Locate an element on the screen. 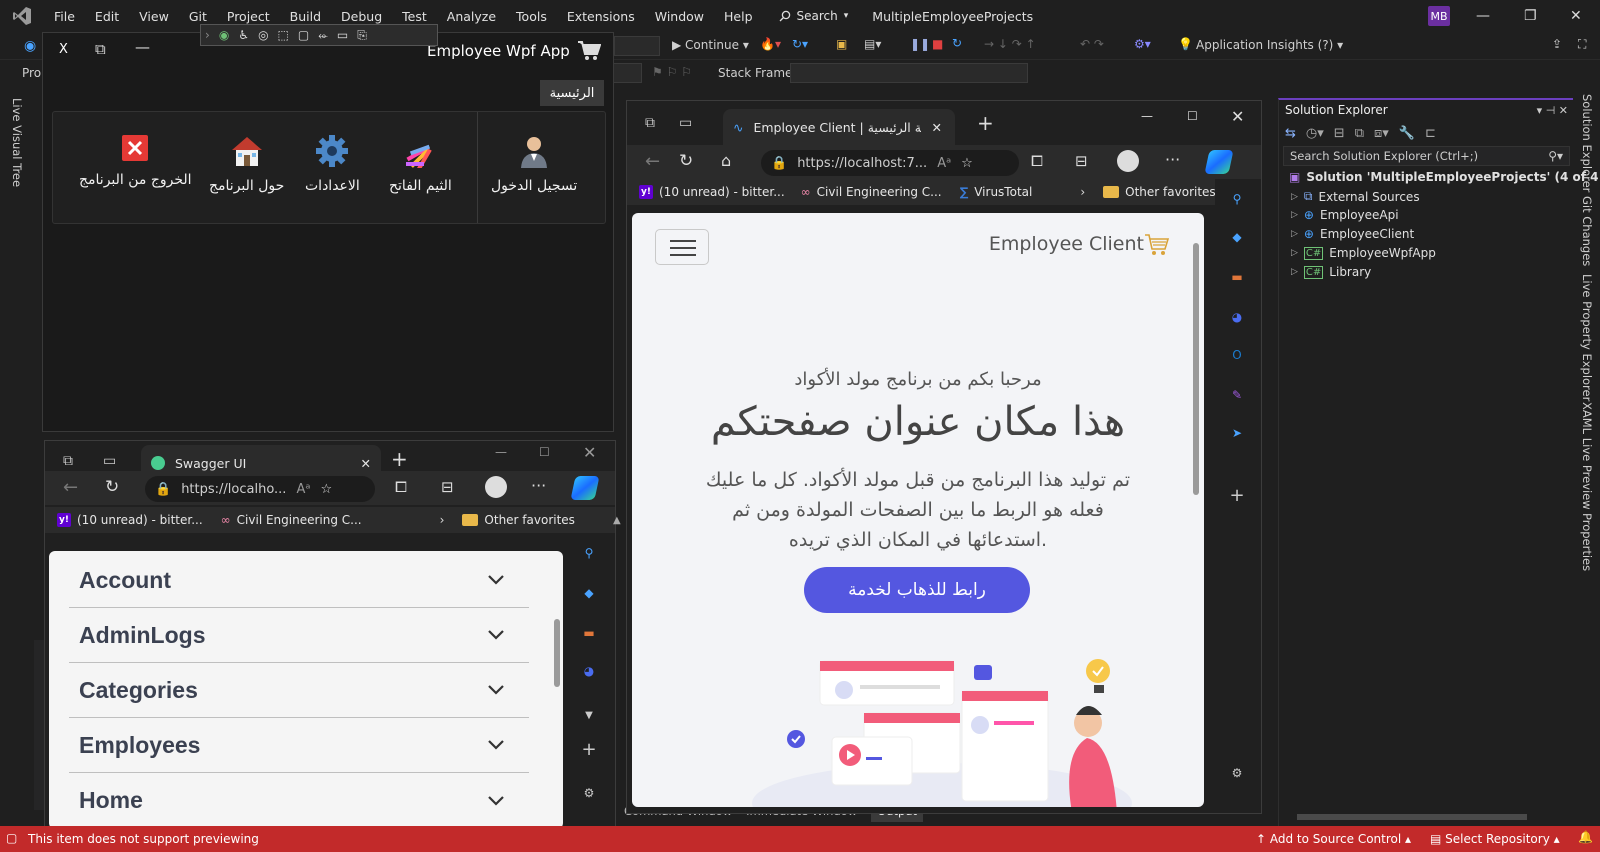 This screenshot has width=1600, height=852. wpf-minimize-icon: — is located at coordinates (142, 47).